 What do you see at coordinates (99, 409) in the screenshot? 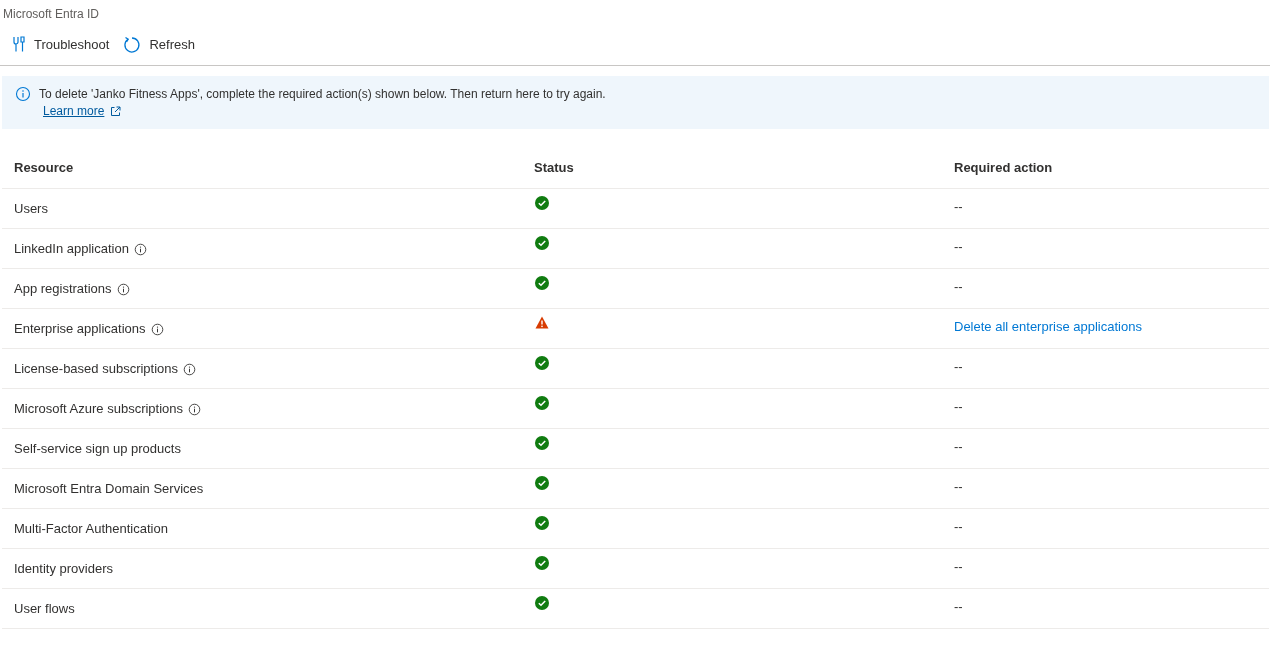
I see `resource-name: Microsoft Azure subscriptions` at bounding box center [99, 409].